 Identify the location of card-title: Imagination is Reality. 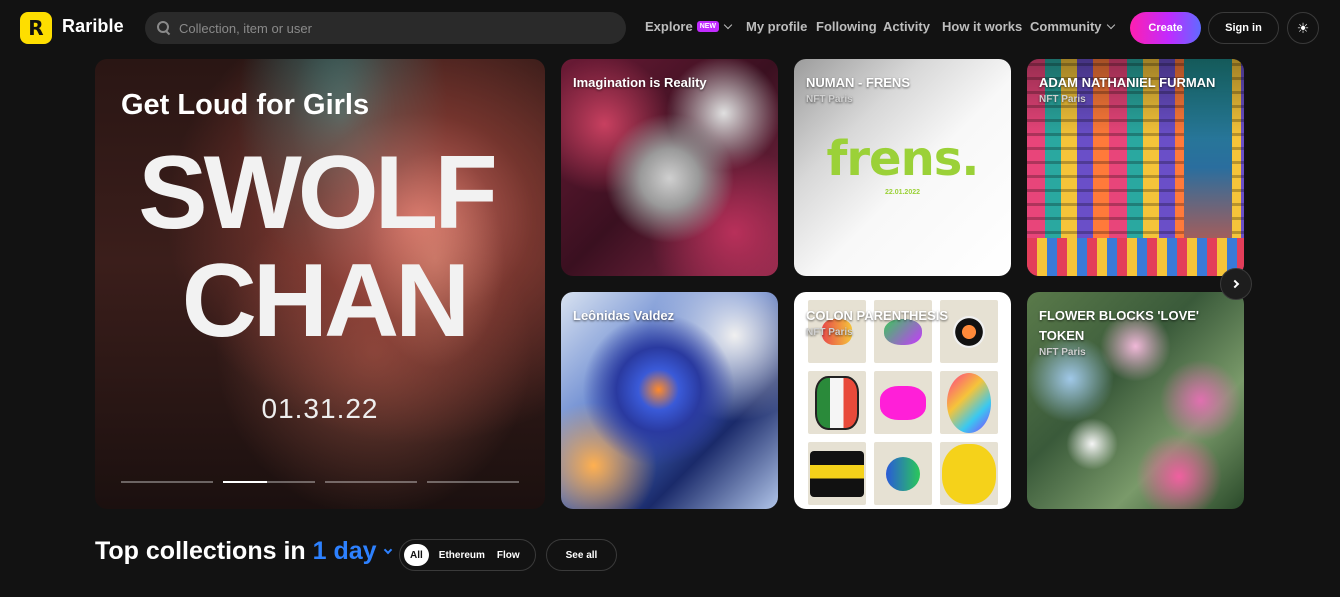
(669, 83).